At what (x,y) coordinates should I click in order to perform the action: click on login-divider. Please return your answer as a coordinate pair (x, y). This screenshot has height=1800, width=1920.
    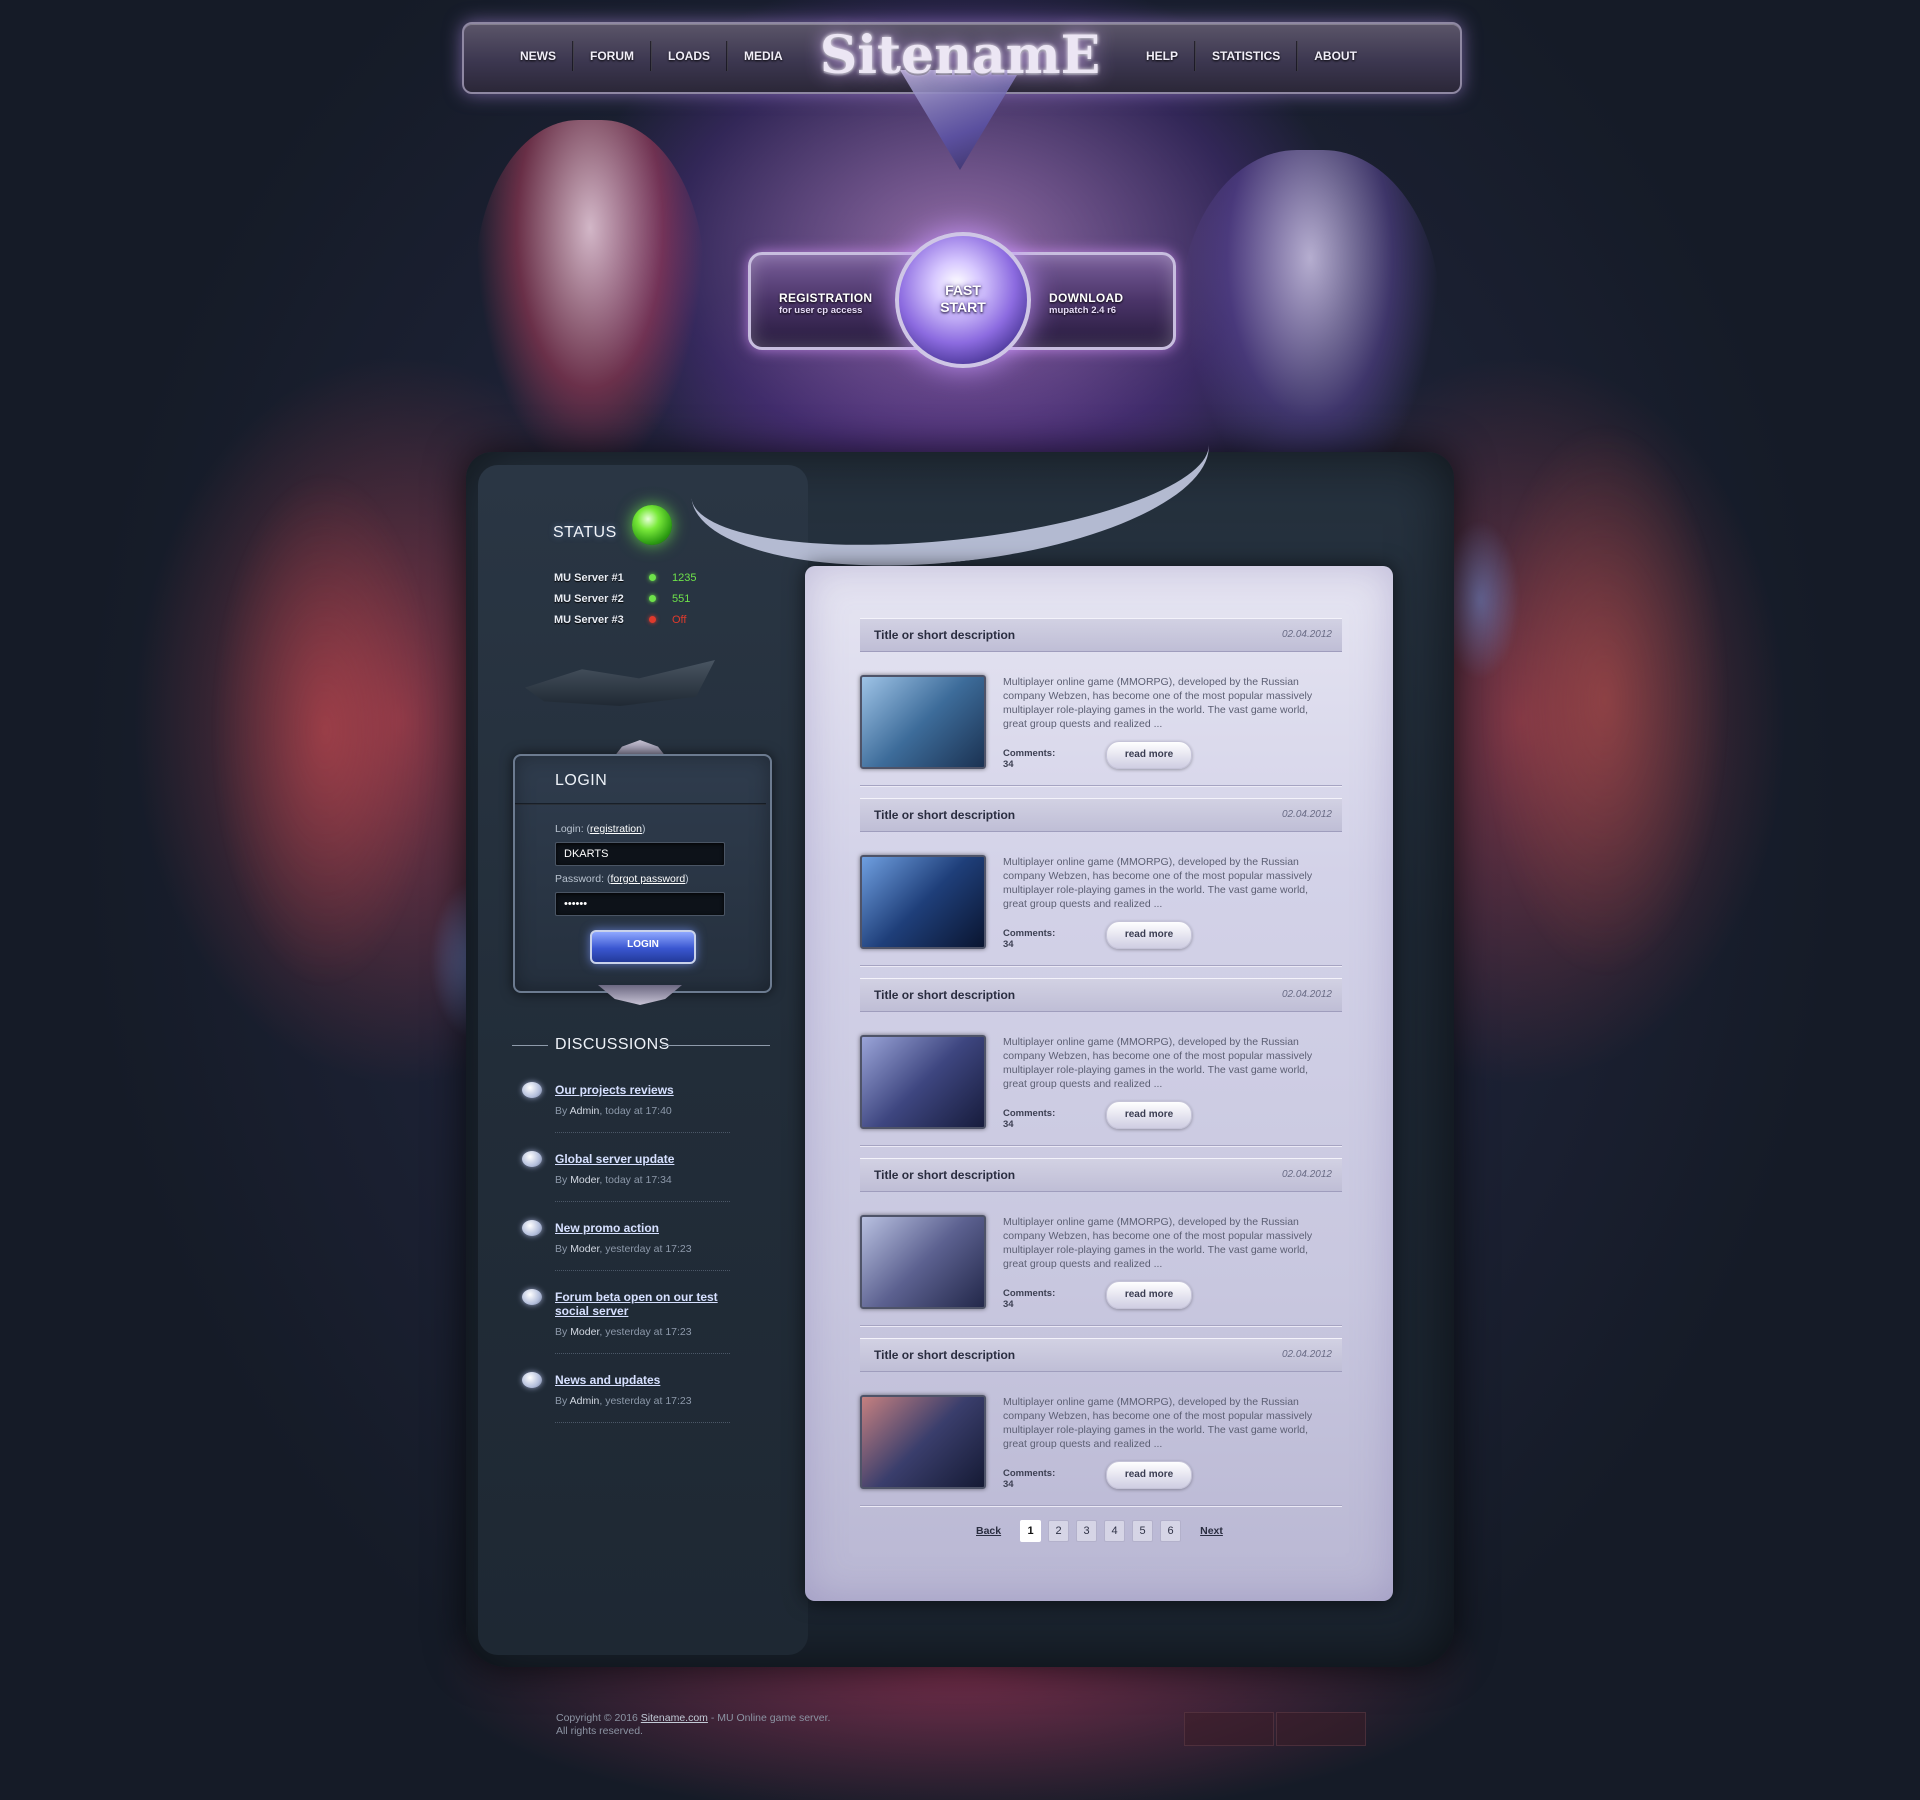
    Looking at the image, I should click on (640, 804).